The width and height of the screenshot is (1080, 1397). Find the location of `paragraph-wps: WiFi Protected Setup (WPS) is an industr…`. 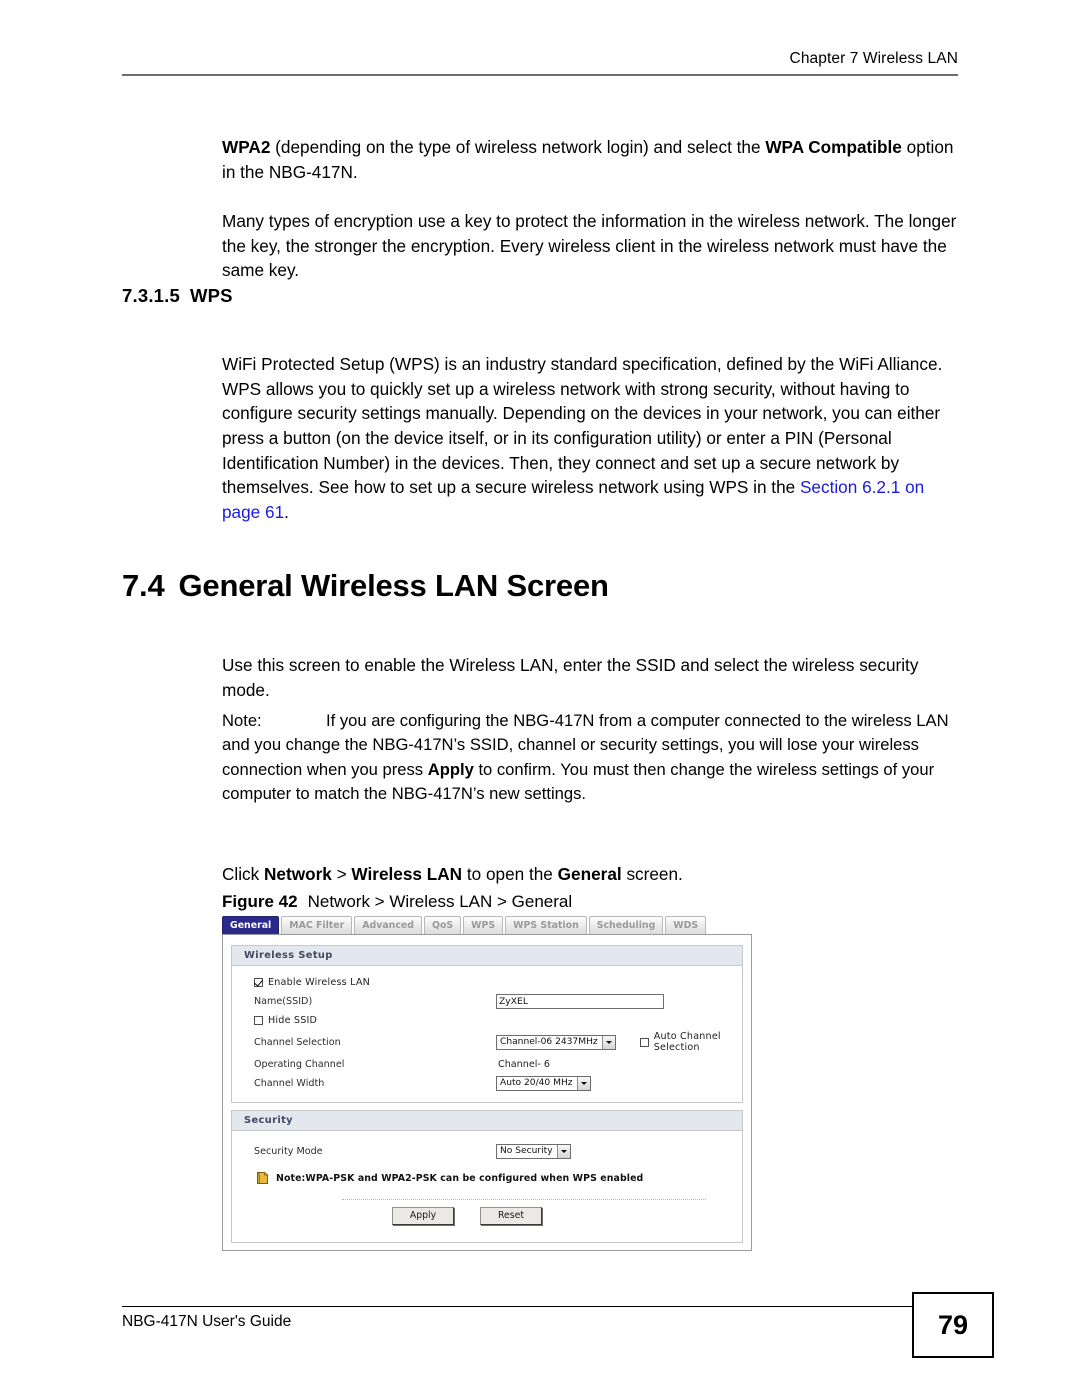

paragraph-wps: WiFi Protected Setup (WPS) is an industr… is located at coordinates (592, 438).